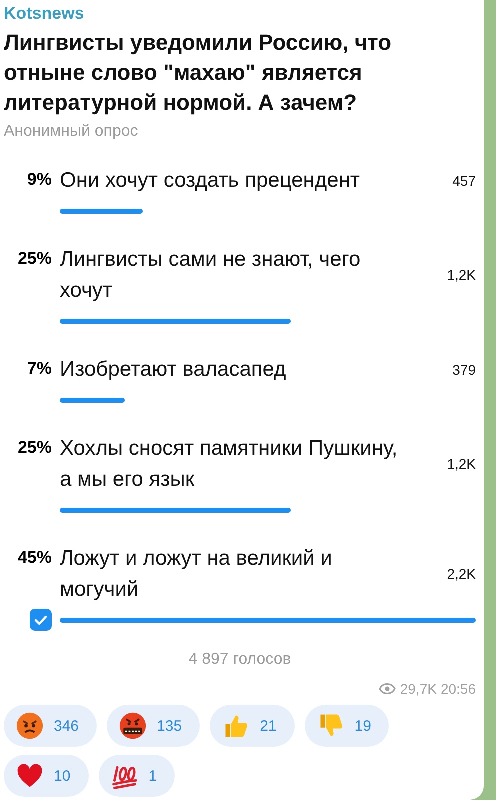 The image size is (496, 800). What do you see at coordinates (51, 726) in the screenshot?
I see `reaction-button: 346` at bounding box center [51, 726].